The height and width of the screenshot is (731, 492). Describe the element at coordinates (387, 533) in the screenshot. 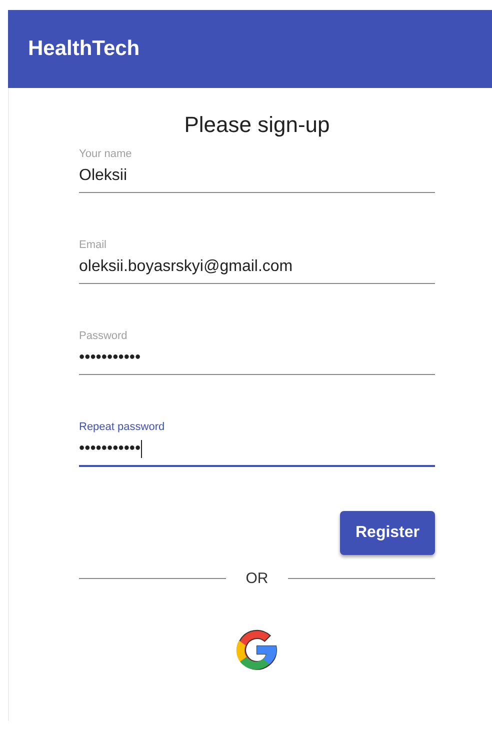

I see `register-button: Register` at that location.